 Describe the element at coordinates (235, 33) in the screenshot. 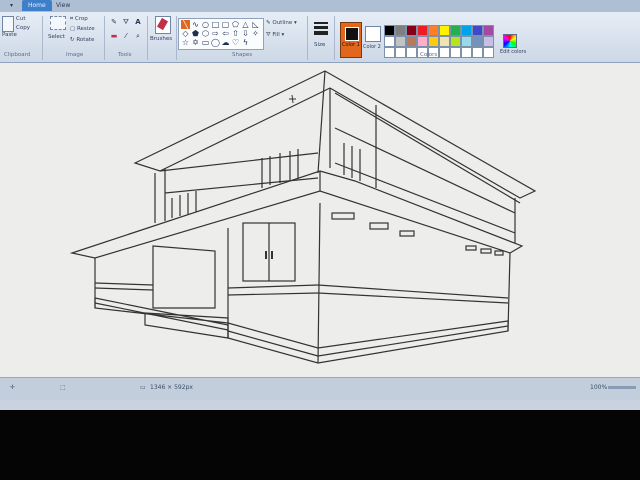

I see `arrow-up-shape-icon: ⇧` at that location.